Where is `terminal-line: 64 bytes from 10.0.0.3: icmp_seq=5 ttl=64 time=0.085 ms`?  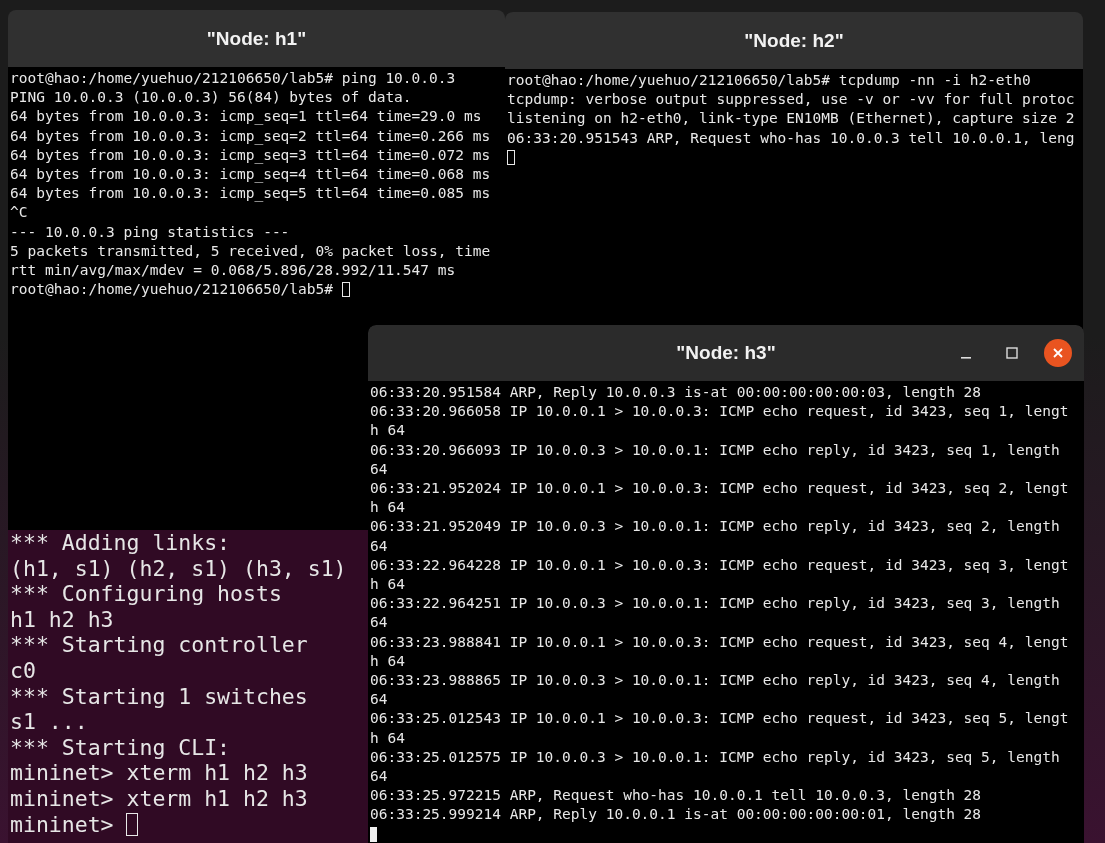
terminal-line: 64 bytes from 10.0.0.3: icmp_seq=5 ttl=64 time=0.085 ms is located at coordinates (250, 194).